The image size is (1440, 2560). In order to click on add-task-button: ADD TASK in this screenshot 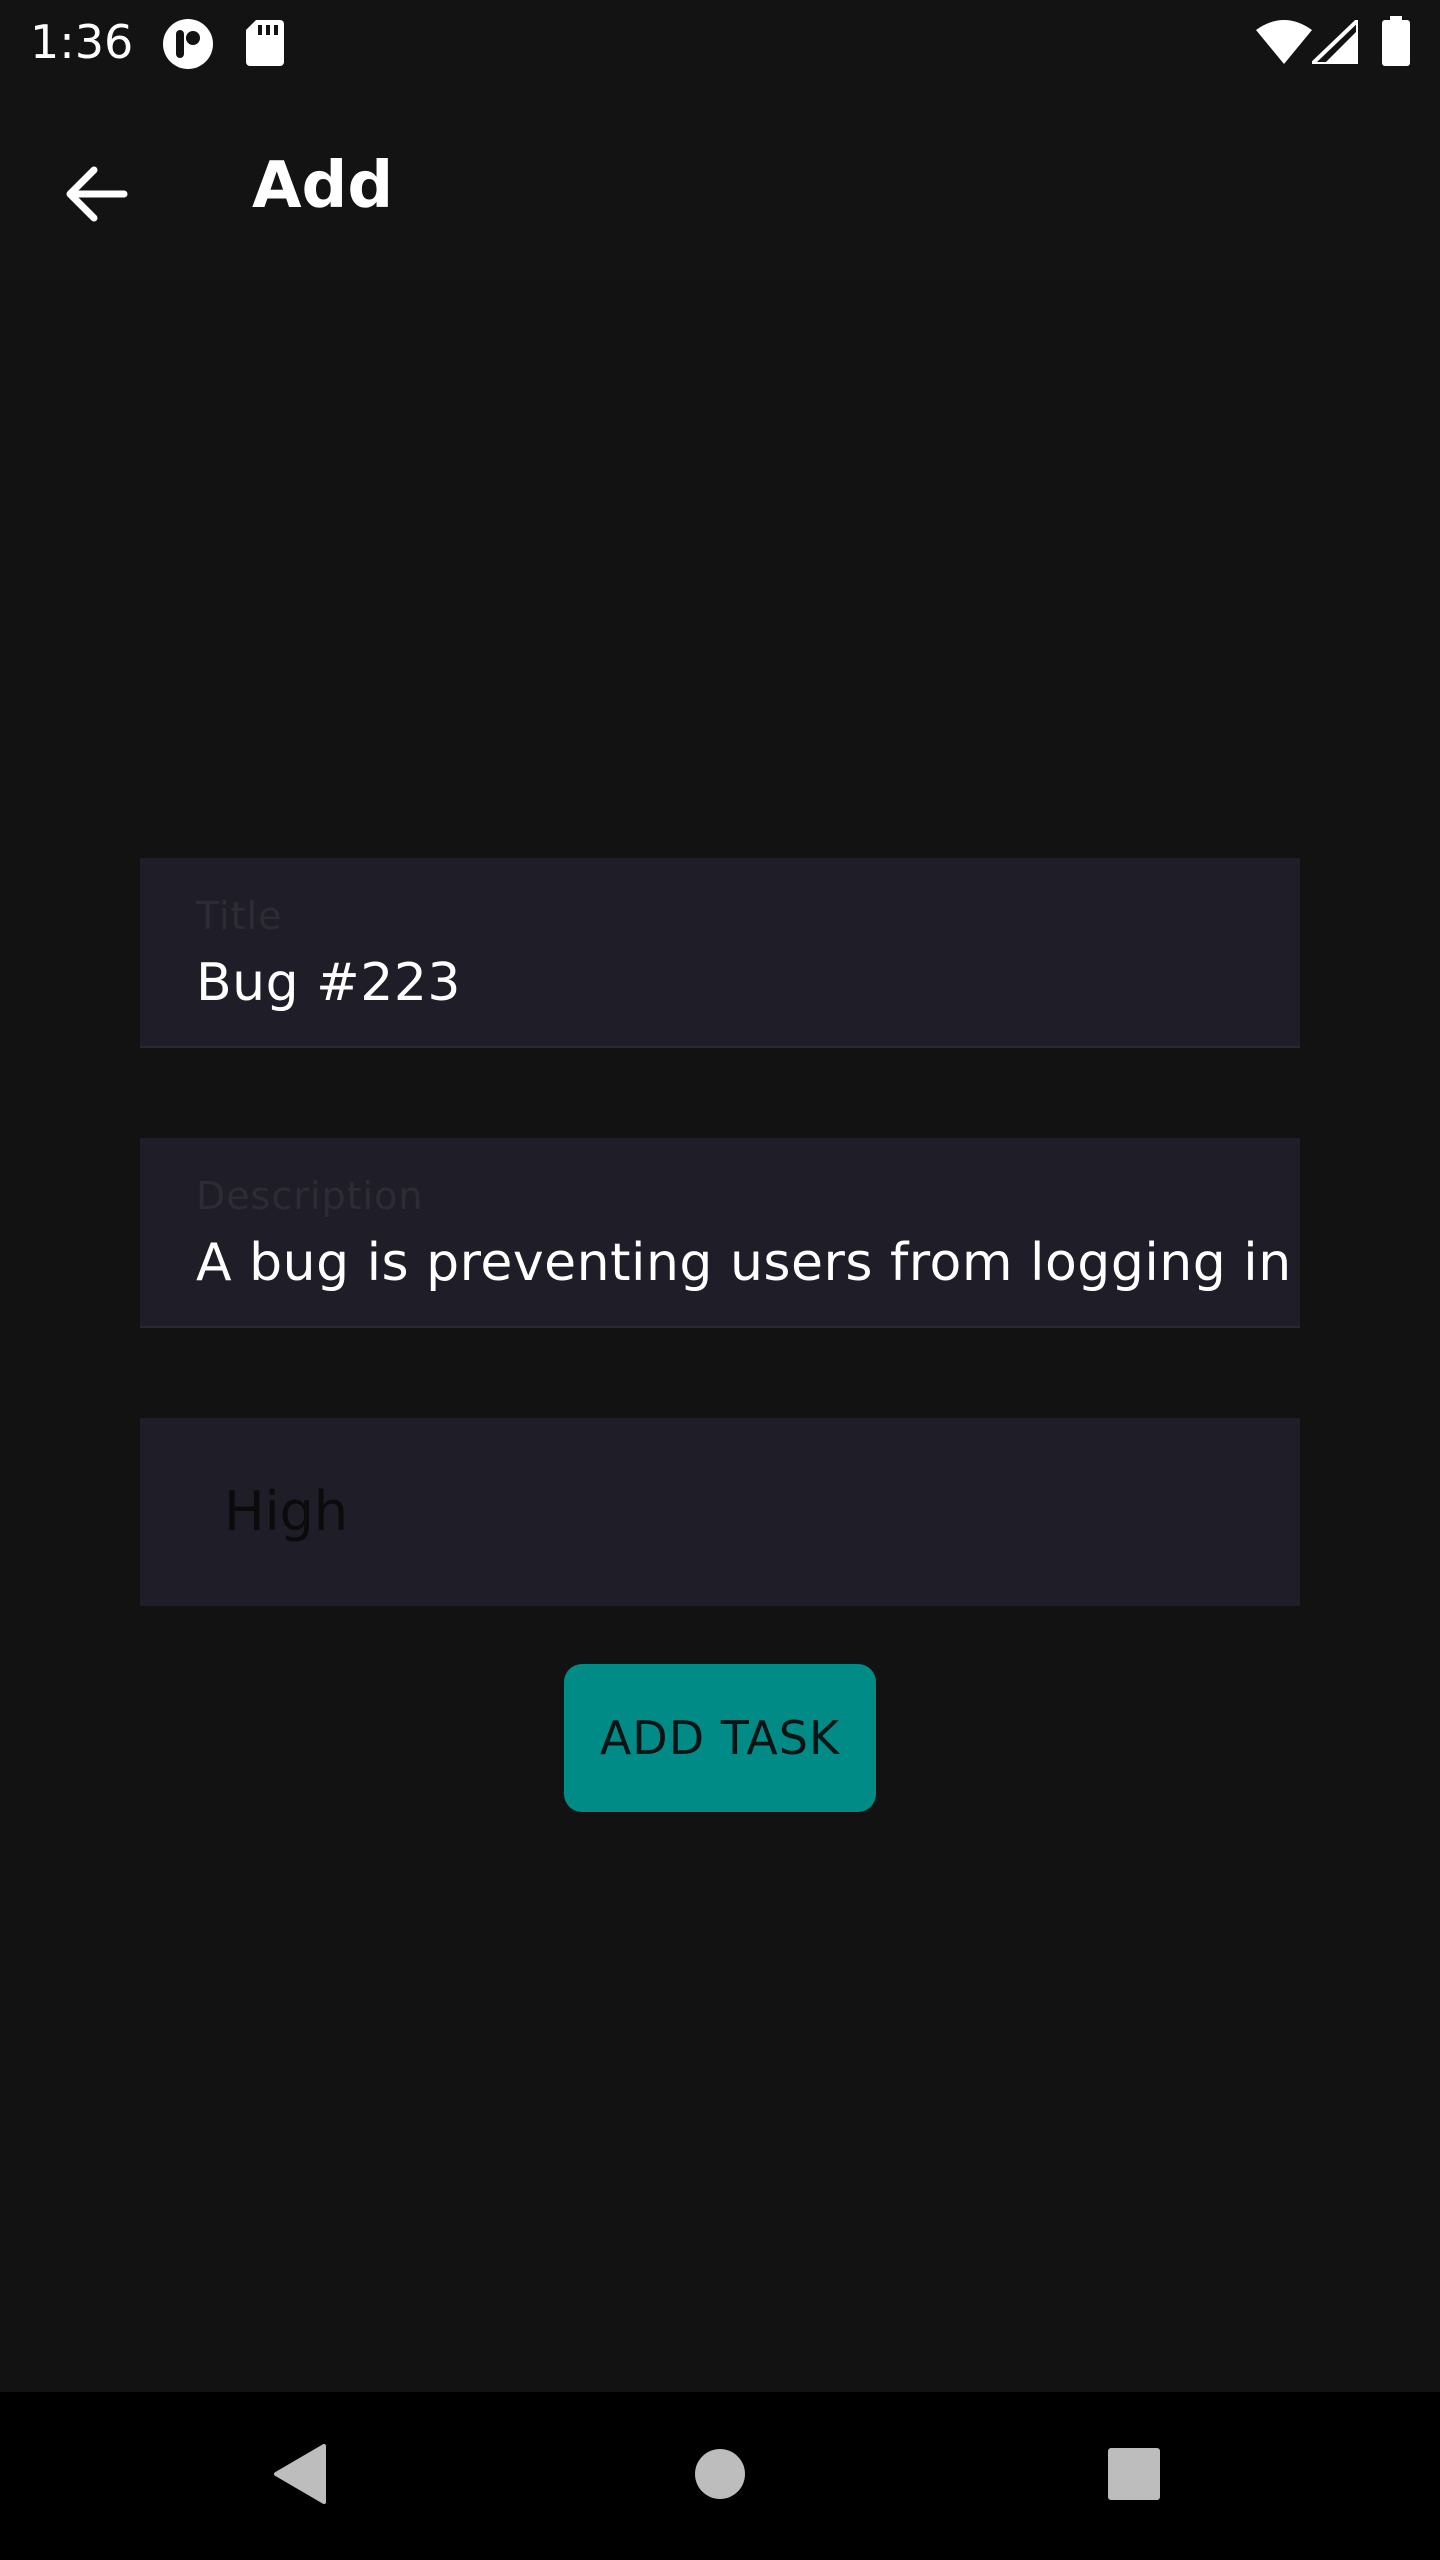, I will do `click(720, 1738)`.